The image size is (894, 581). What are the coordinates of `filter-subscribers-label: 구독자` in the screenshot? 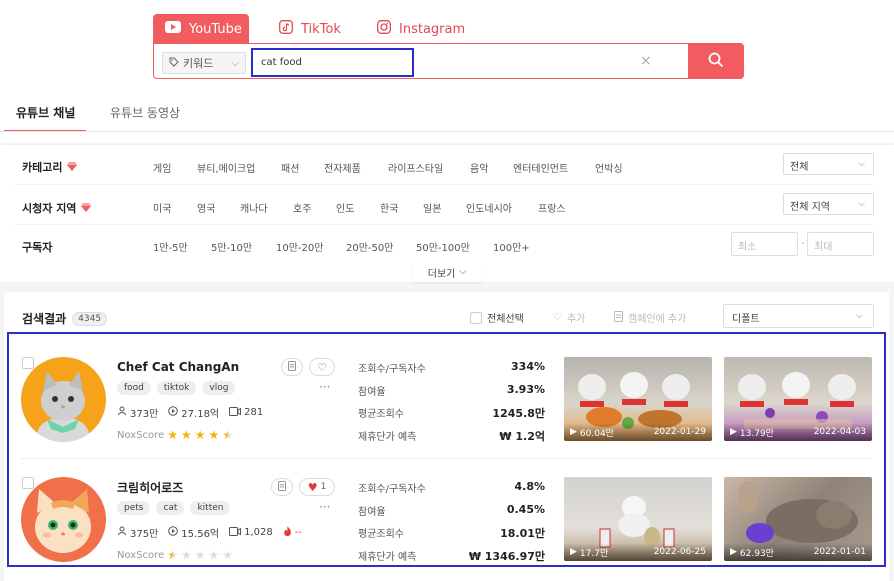 It's located at (37, 247).